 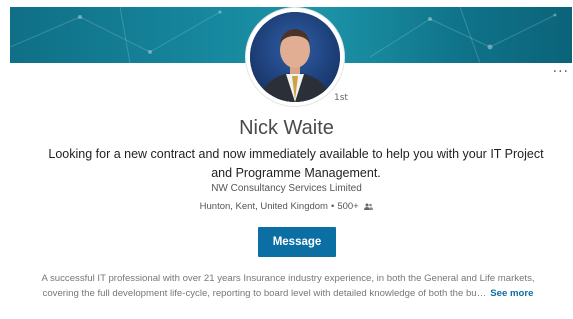 I want to click on profile-photo, so click(x=295, y=57).